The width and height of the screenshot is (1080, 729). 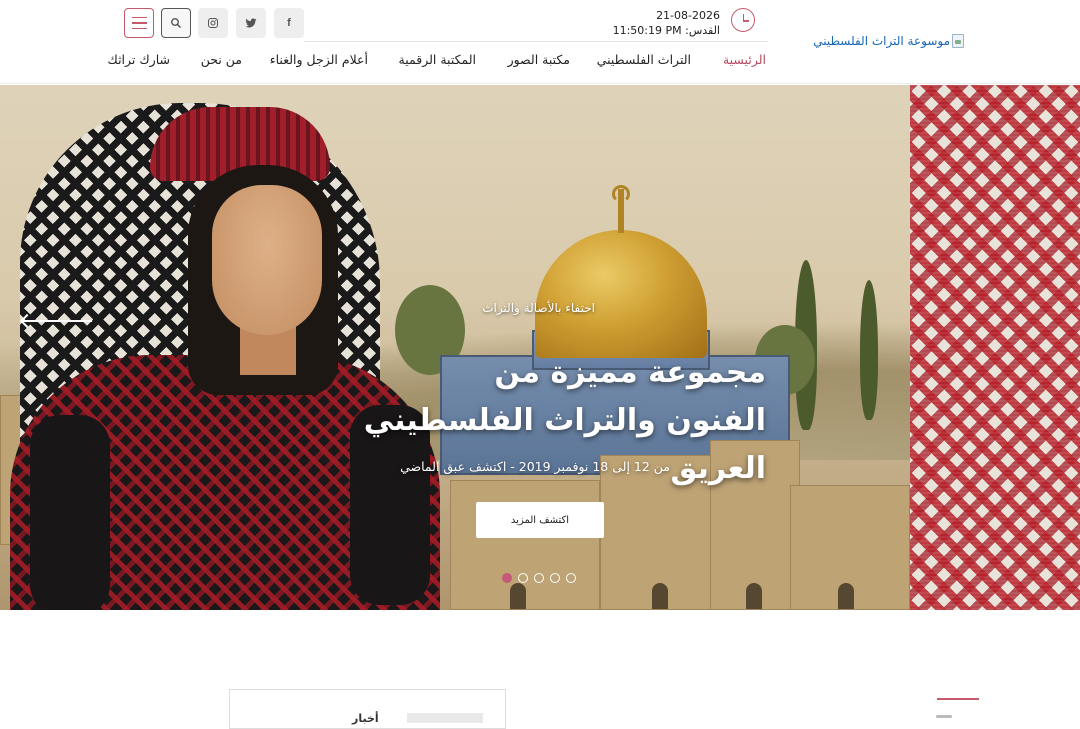 I want to click on section-label-placeholder, so click(x=944, y=716).